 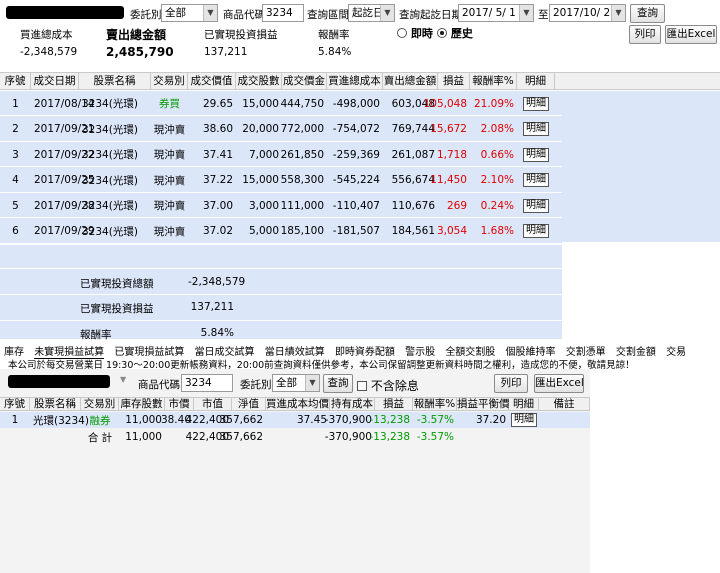 What do you see at coordinates (263, 154) in the screenshot?
I see `realized-row-shares: 7,000` at bounding box center [263, 154].